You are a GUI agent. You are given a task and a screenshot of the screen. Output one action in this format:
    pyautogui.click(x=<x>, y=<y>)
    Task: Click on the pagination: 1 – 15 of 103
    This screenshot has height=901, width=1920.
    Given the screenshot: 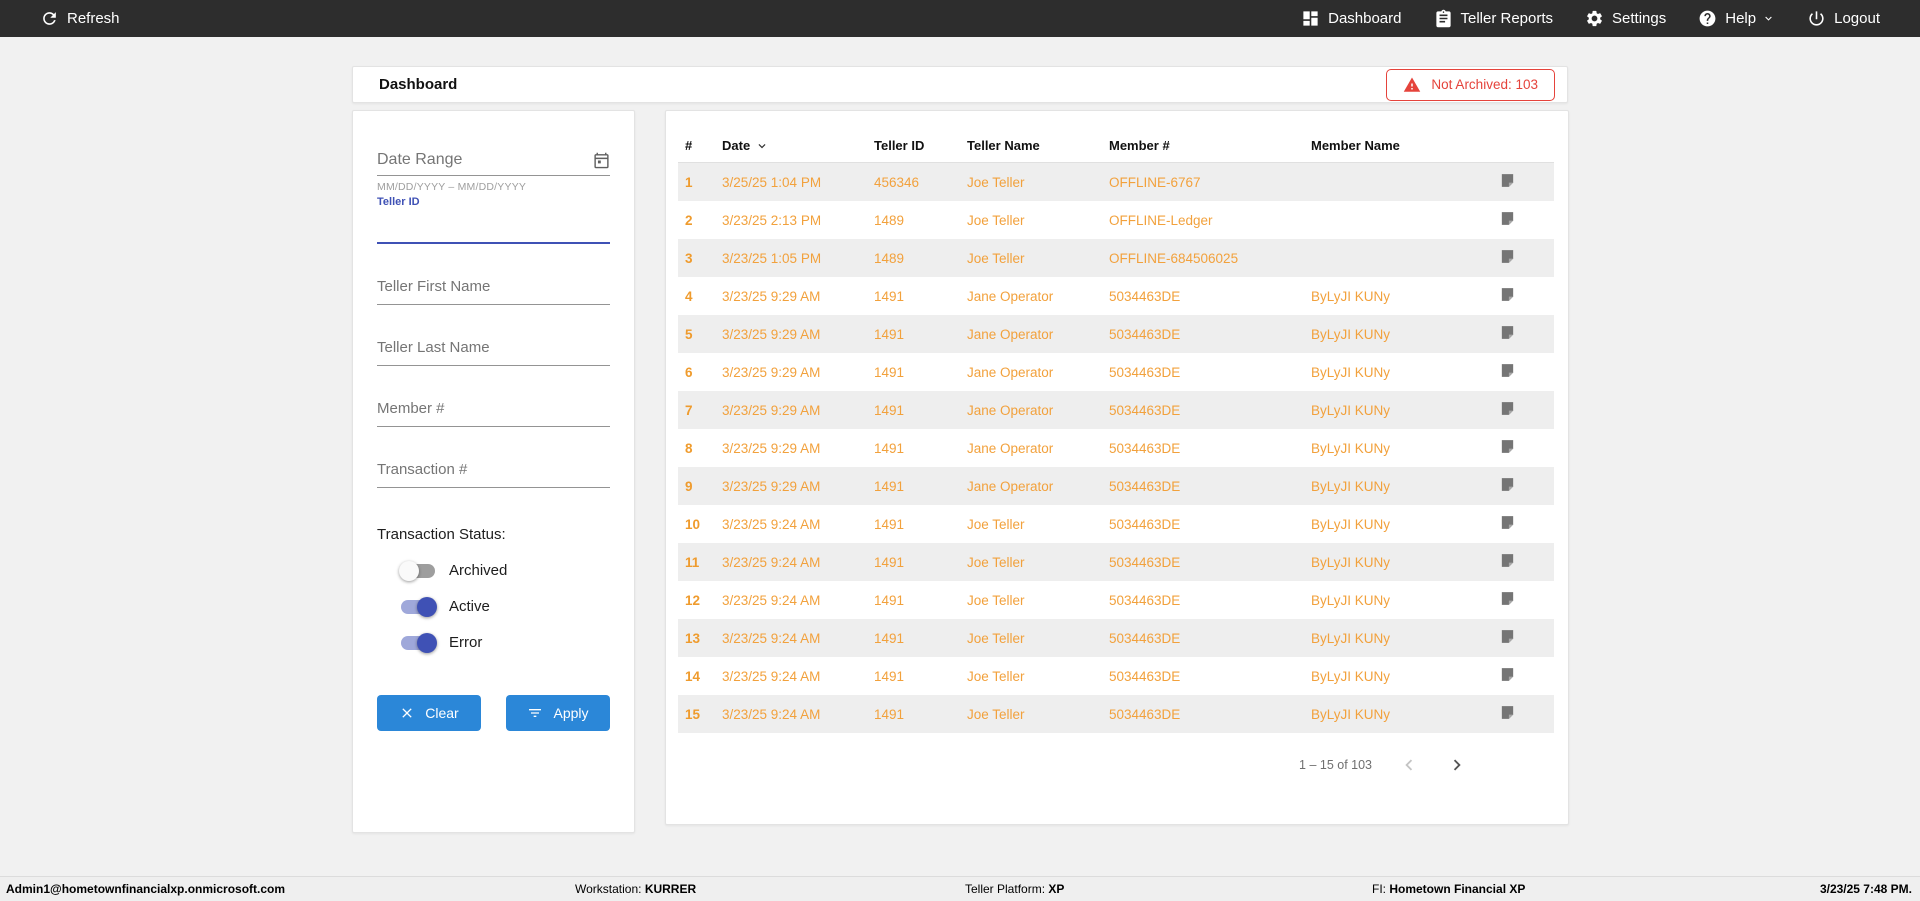 What is the action you would take?
    pyautogui.click(x=1383, y=765)
    